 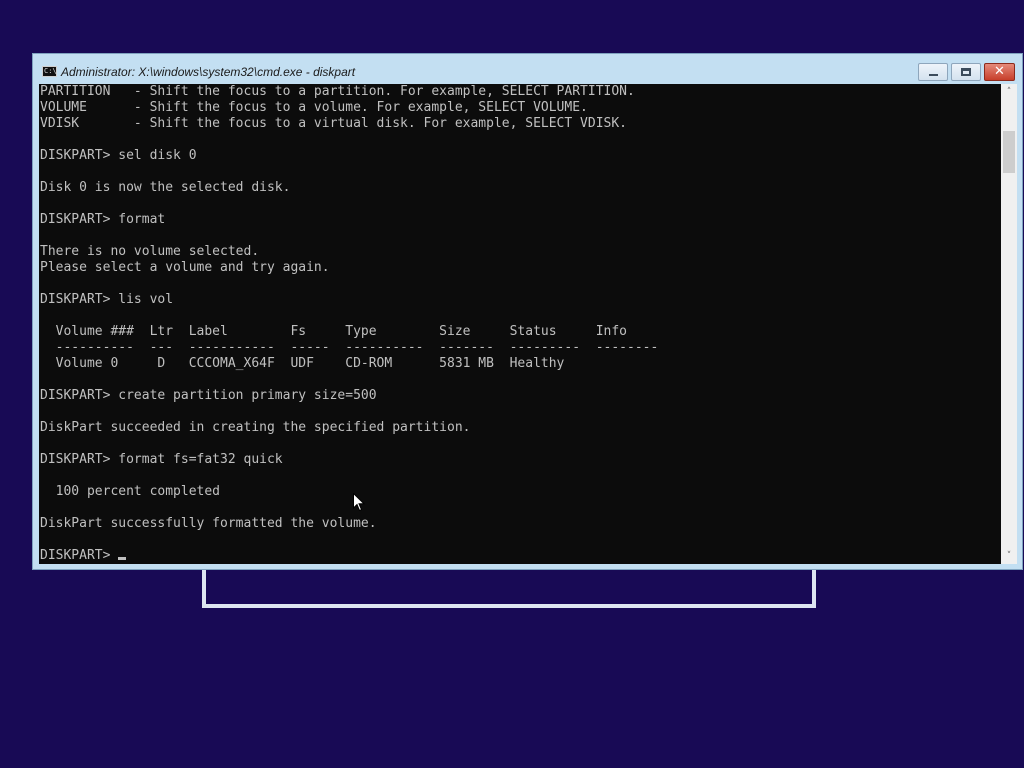 I want to click on close-button: ✕, so click(x=999, y=72).